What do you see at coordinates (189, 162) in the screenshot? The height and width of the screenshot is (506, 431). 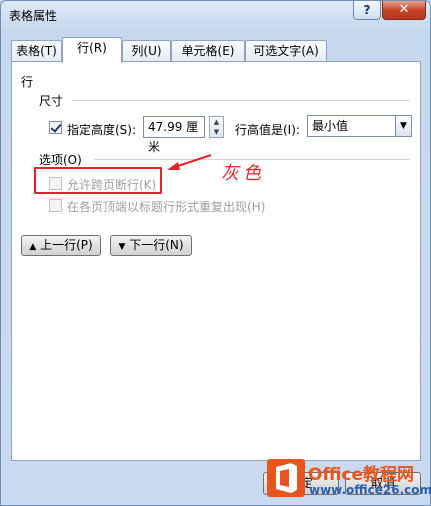 I see `annotation-arrow-icon` at bounding box center [189, 162].